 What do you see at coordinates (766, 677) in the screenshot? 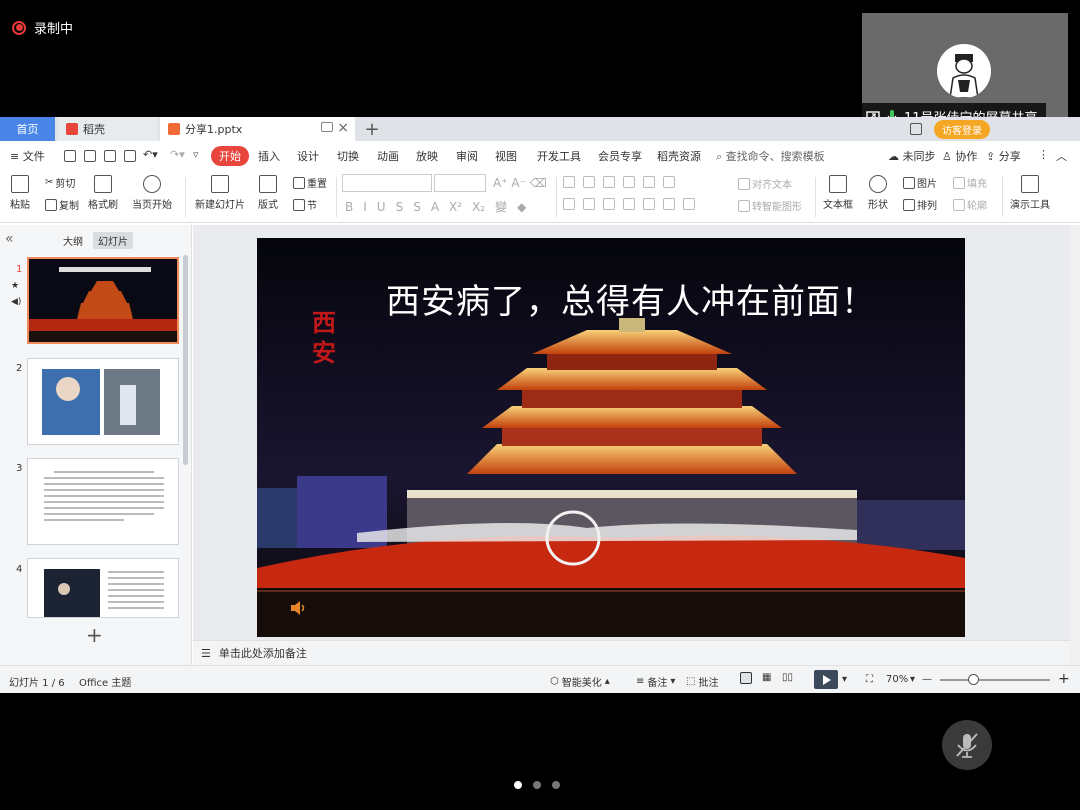
I see `slide-sorter-icon: ▦` at bounding box center [766, 677].